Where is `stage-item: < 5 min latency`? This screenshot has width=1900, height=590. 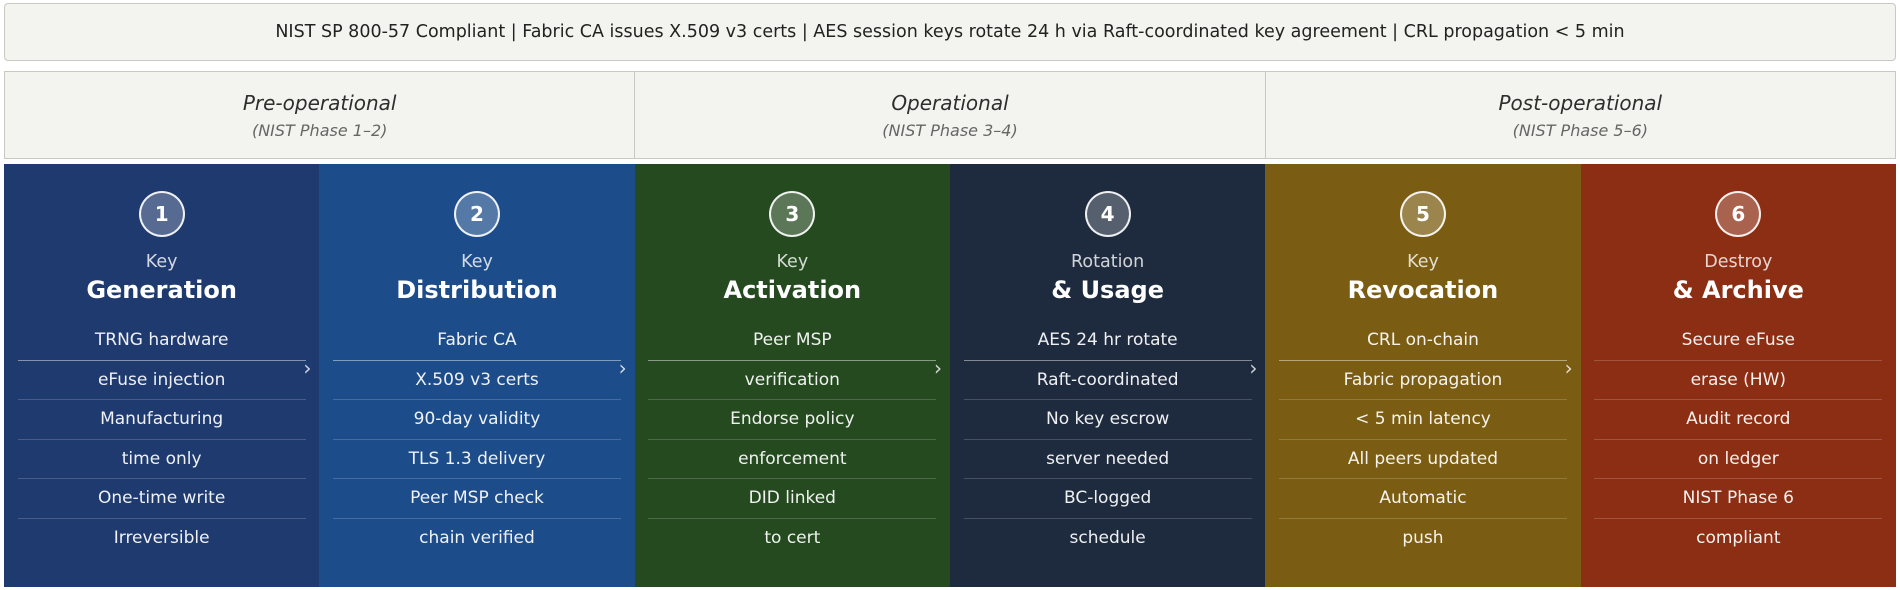
stage-item: < 5 min latency is located at coordinates (1422, 420).